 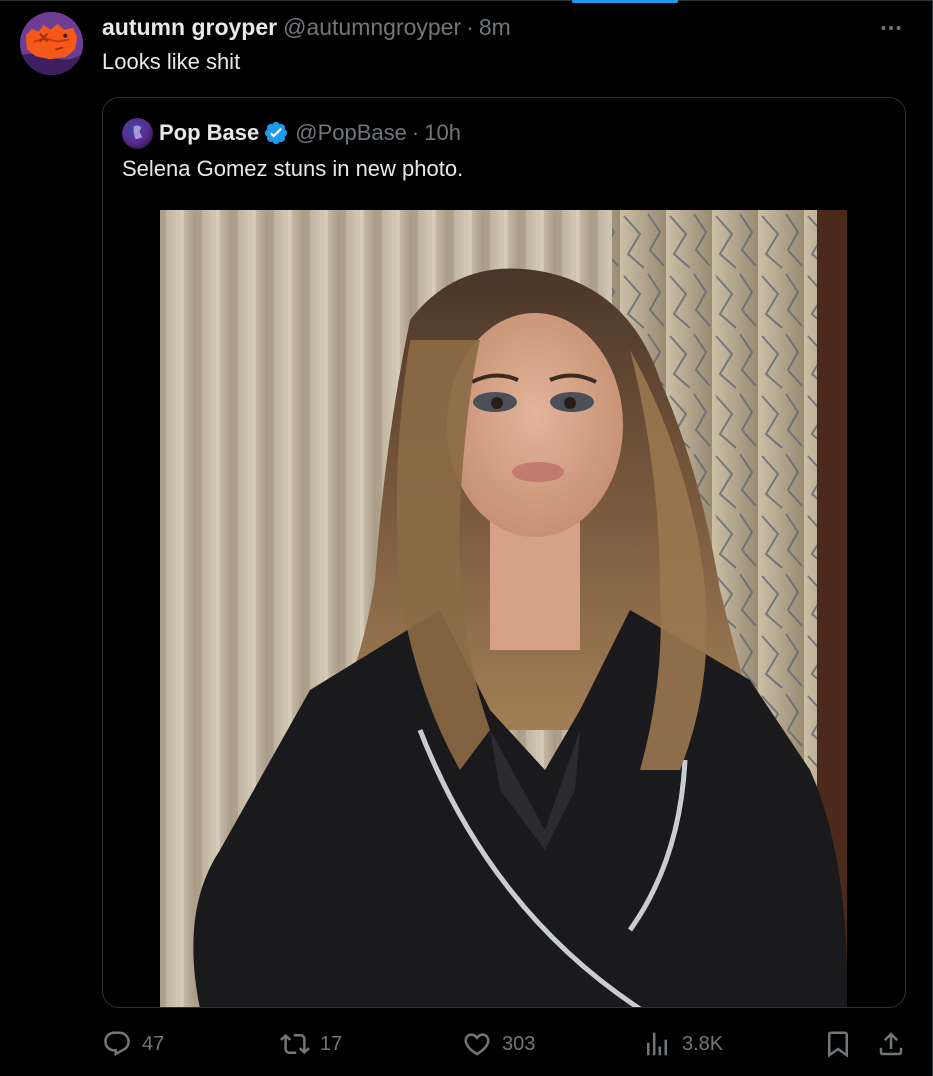 I want to click on top-divider, so click(x=466, y=0).